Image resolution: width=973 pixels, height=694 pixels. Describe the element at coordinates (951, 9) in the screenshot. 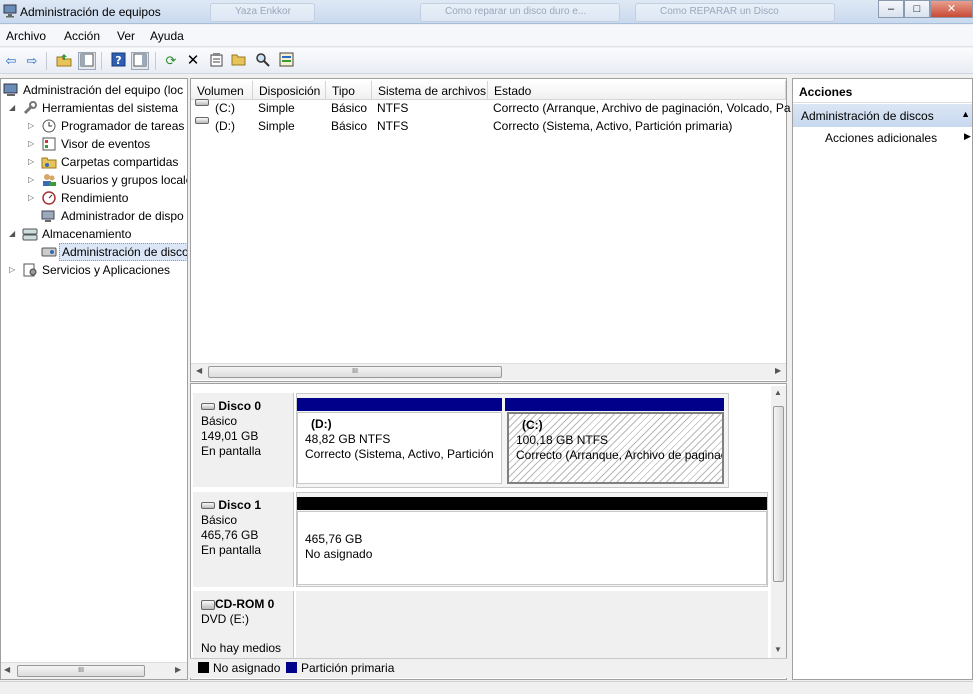

I see `close-button: ✕` at that location.